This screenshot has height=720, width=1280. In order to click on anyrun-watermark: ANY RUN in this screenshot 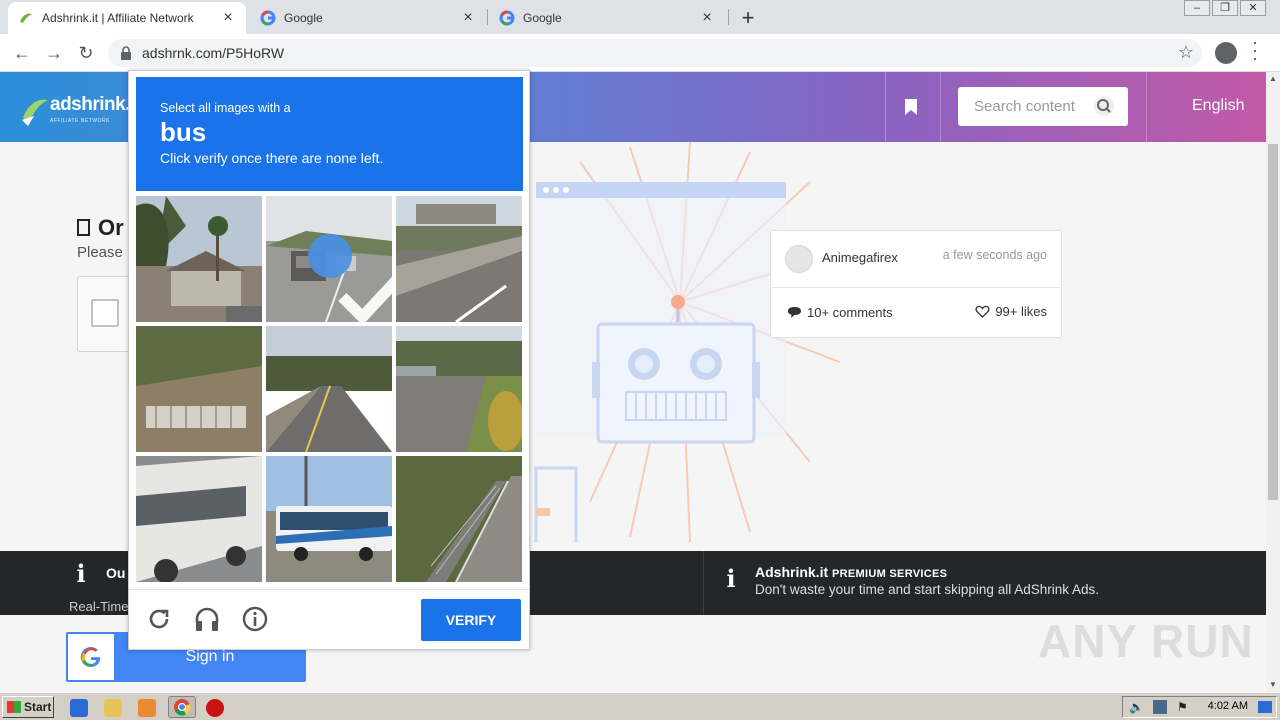, I will do `click(1146, 641)`.